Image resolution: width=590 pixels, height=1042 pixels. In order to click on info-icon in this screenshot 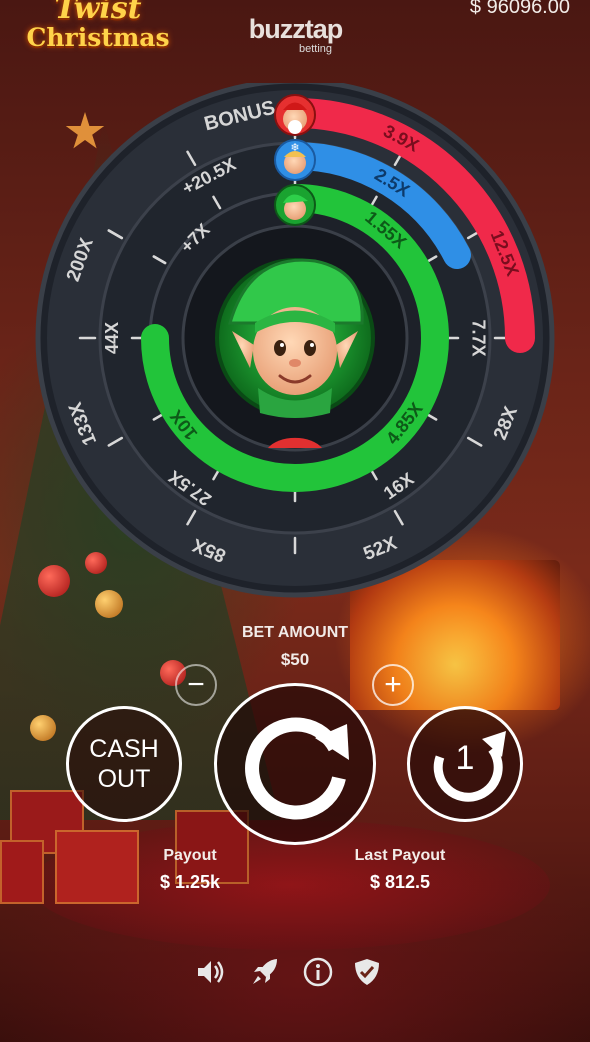, I will do `click(318, 972)`.